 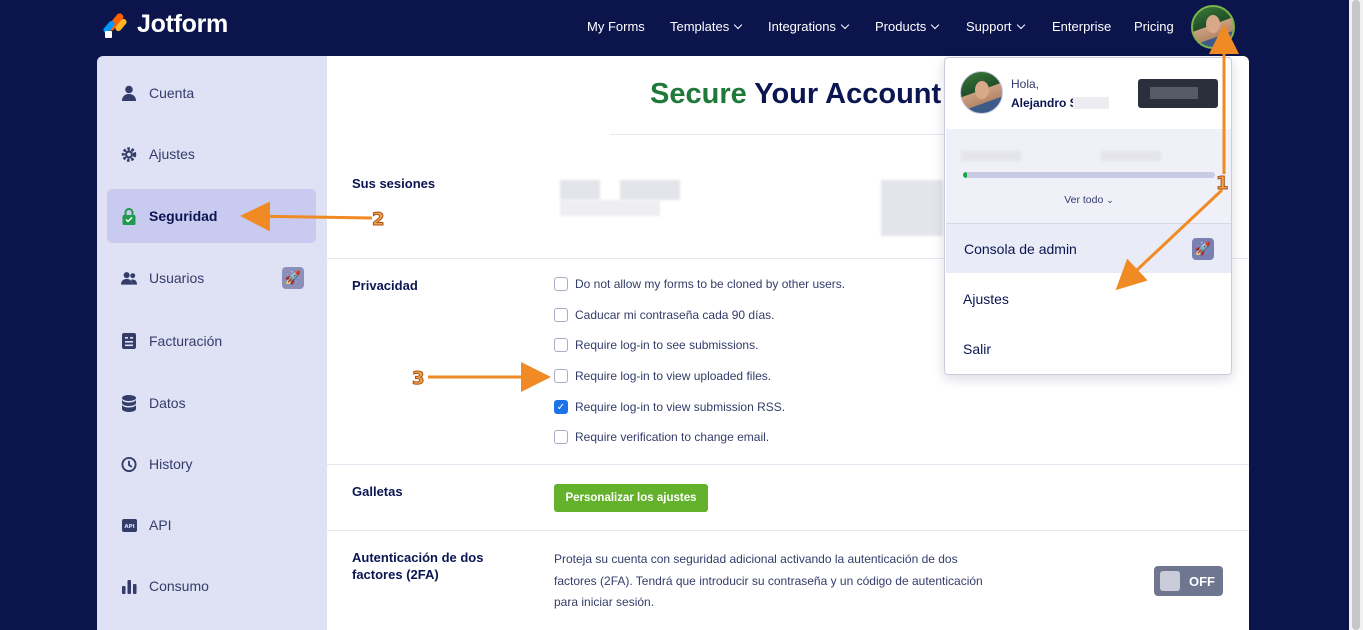 I want to click on privacy-option-email-verification: Require verification to change email., so click(x=661, y=437).